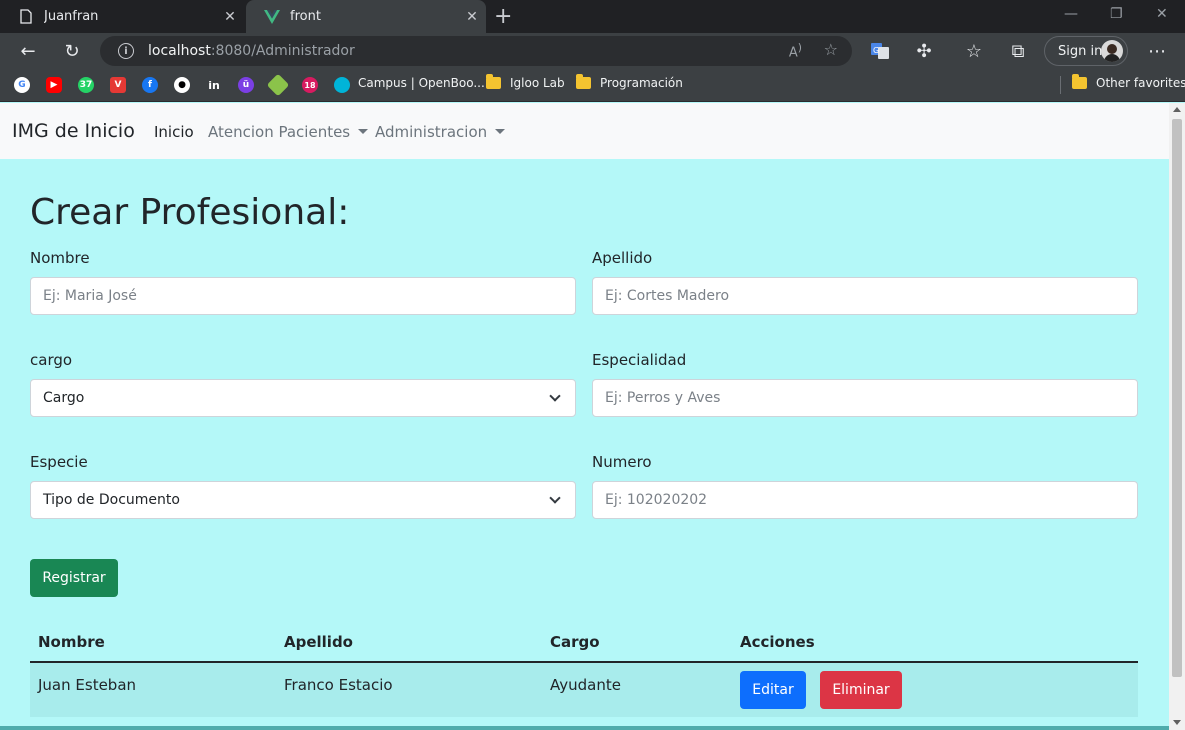 Image resolution: width=1185 pixels, height=730 pixels. Describe the element at coordinates (639, 360) in the screenshot. I see `especialidad-label: Especialidad` at that location.